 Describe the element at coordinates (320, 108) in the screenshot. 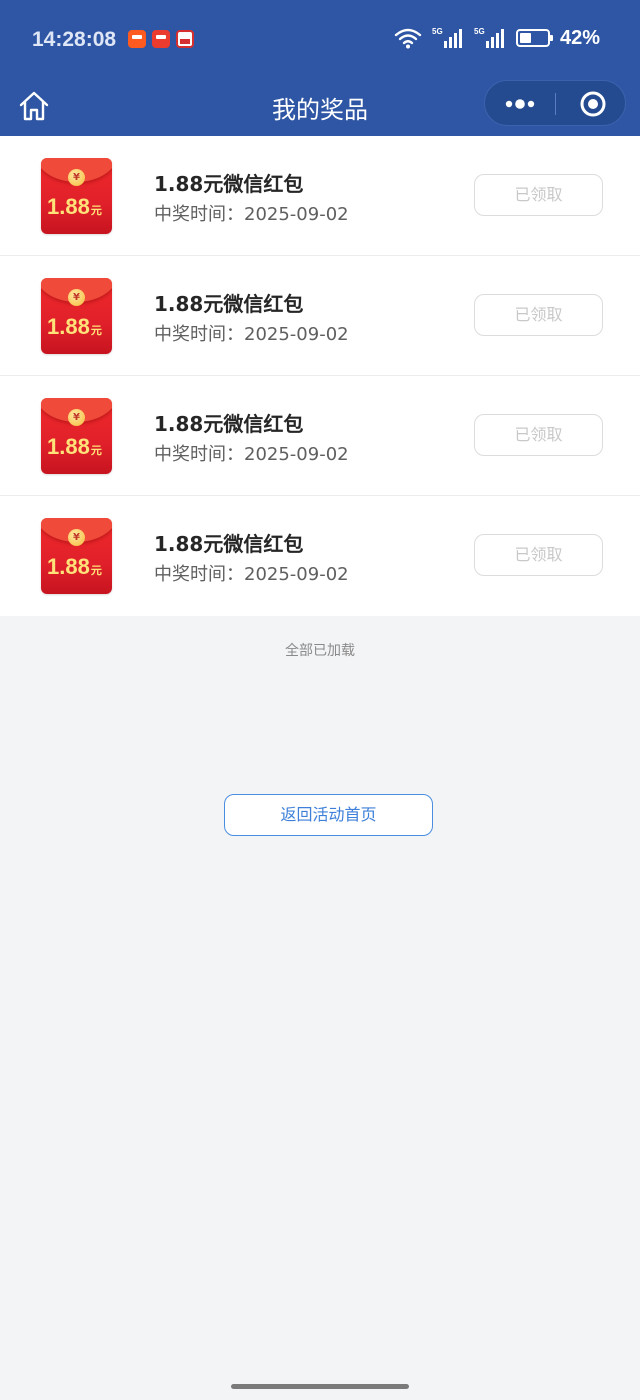

I see `nav-bar: 我的奖品` at that location.